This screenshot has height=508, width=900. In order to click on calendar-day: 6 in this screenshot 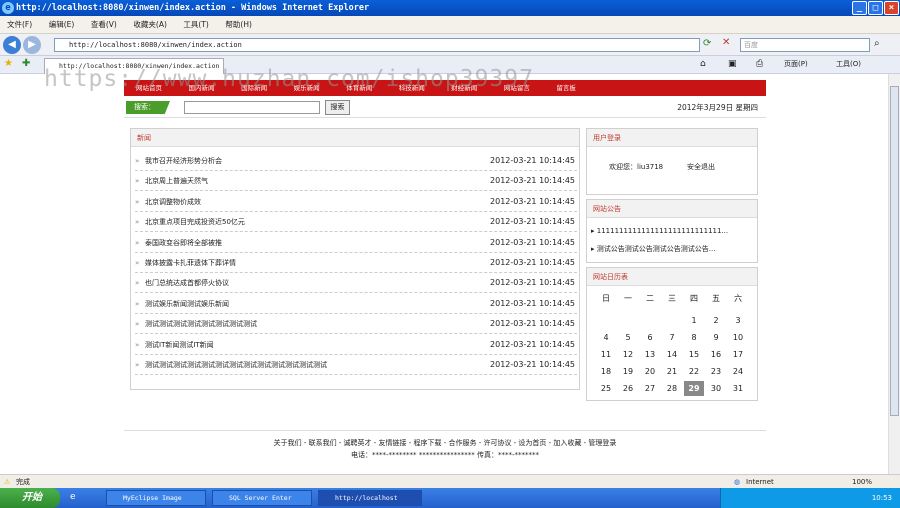, I will do `click(650, 337)`.